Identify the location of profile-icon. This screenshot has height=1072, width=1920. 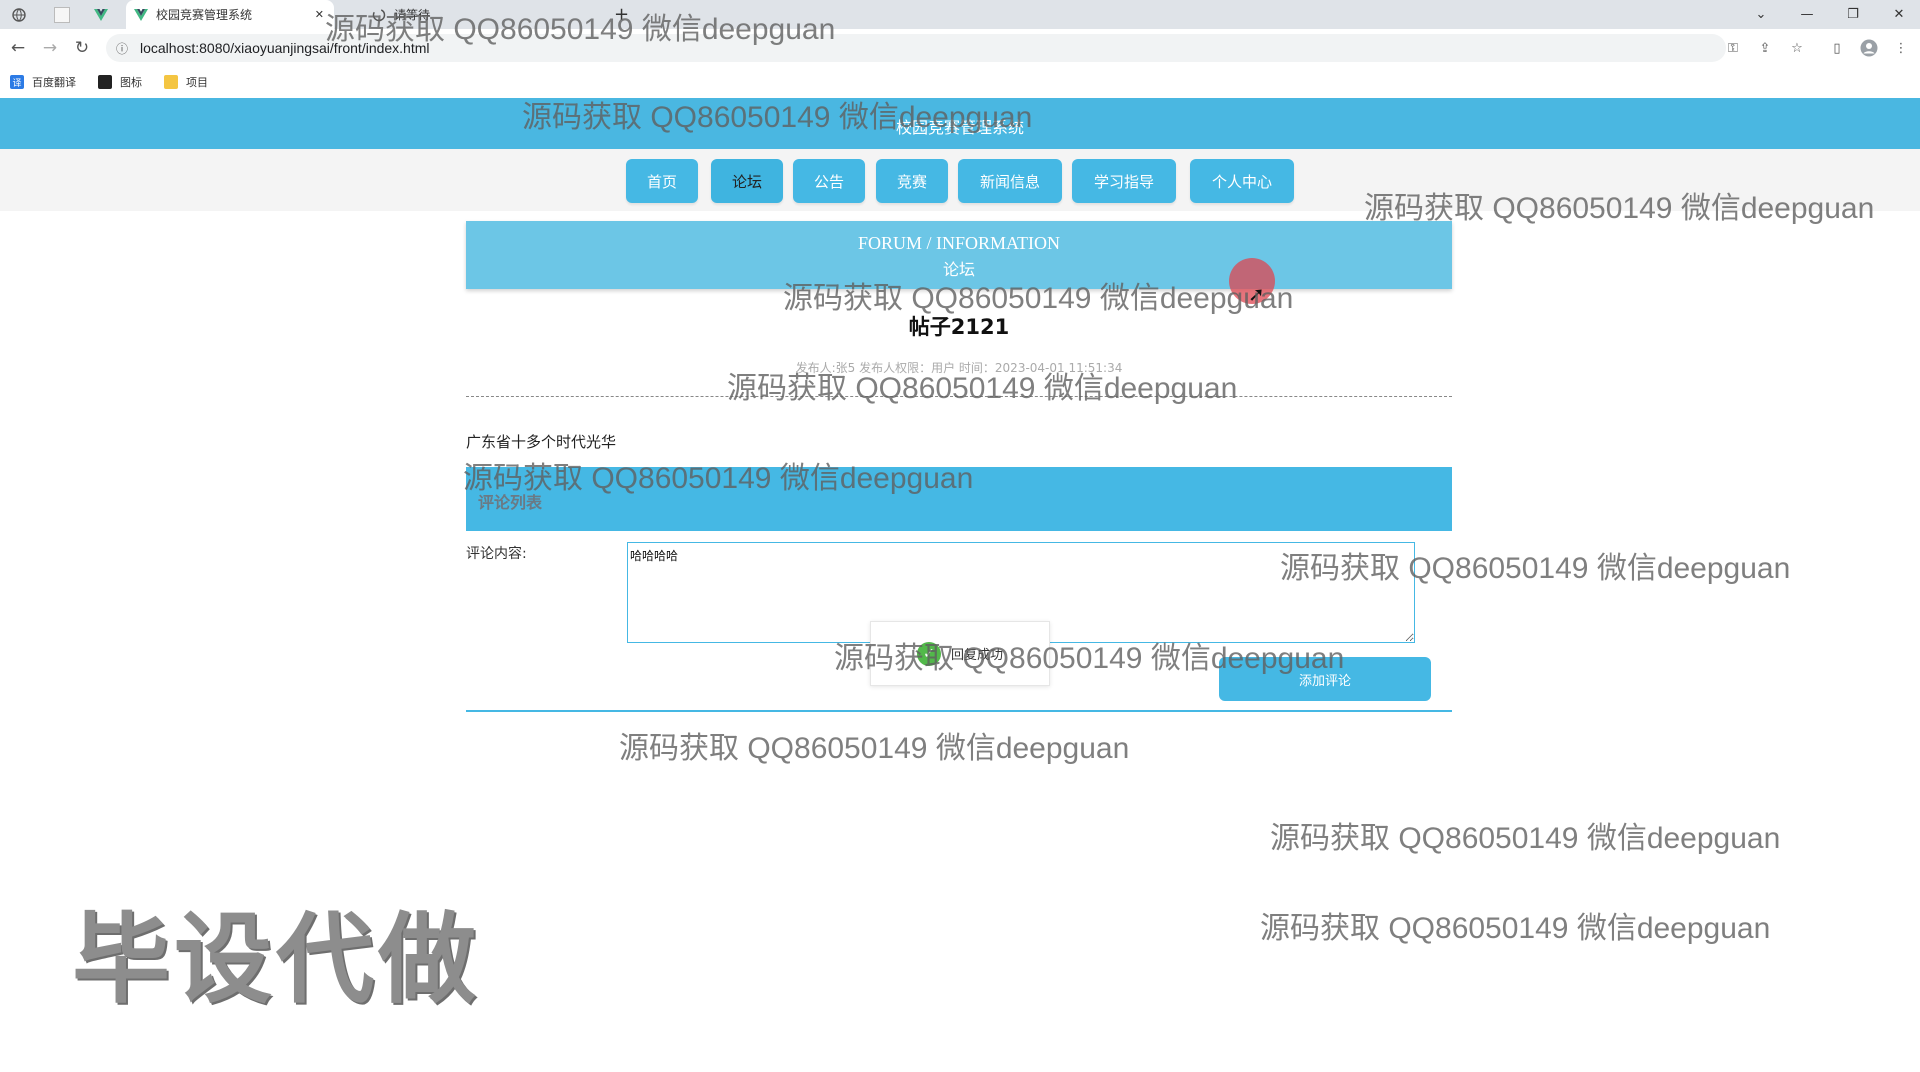
(1869, 48).